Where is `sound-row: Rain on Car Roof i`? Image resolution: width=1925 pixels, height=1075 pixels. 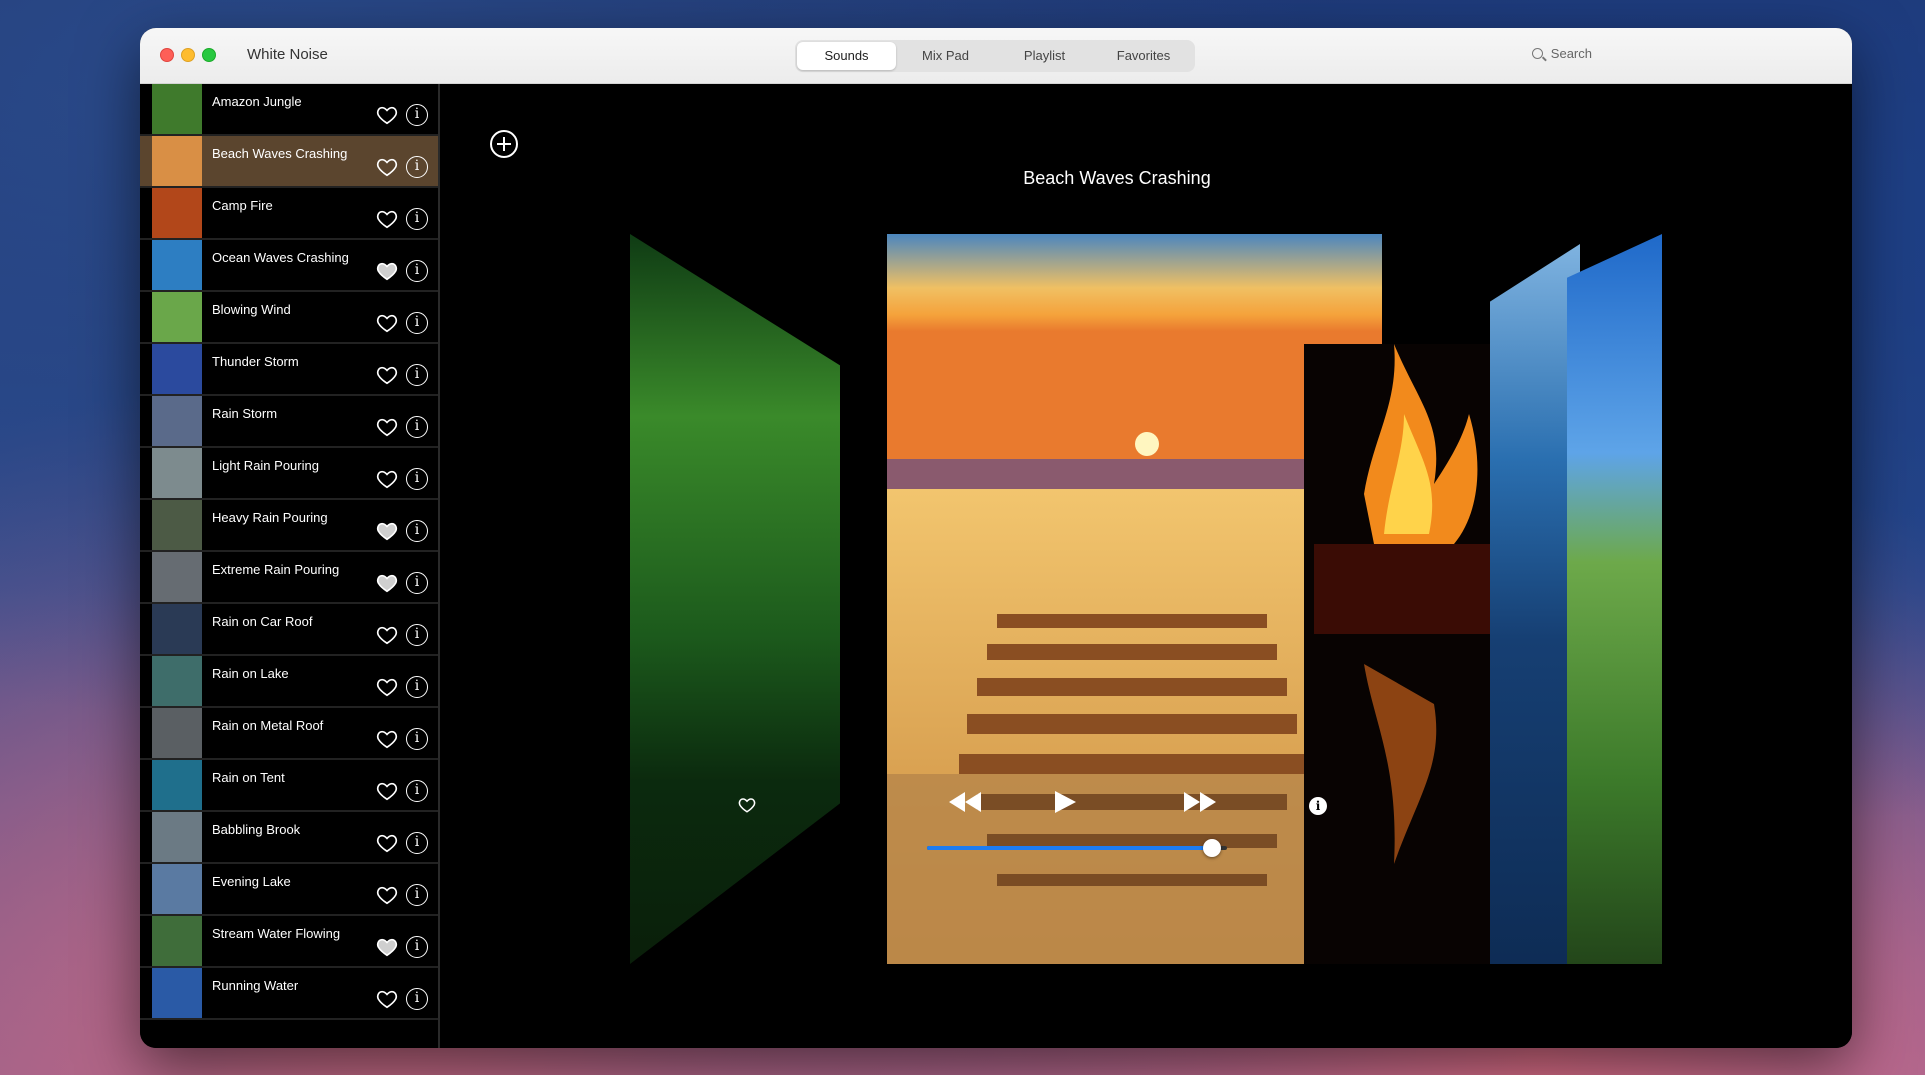
sound-row: Rain on Car Roof i is located at coordinates (289, 630).